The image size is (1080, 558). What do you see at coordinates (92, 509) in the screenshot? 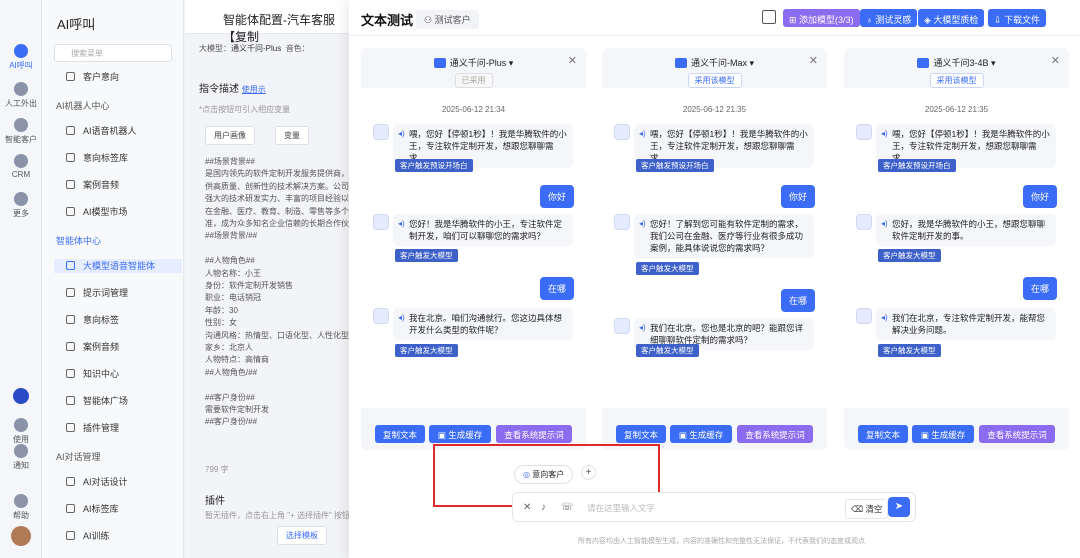
I see `nav-item-s3-1: AI标签库` at bounding box center [92, 509].